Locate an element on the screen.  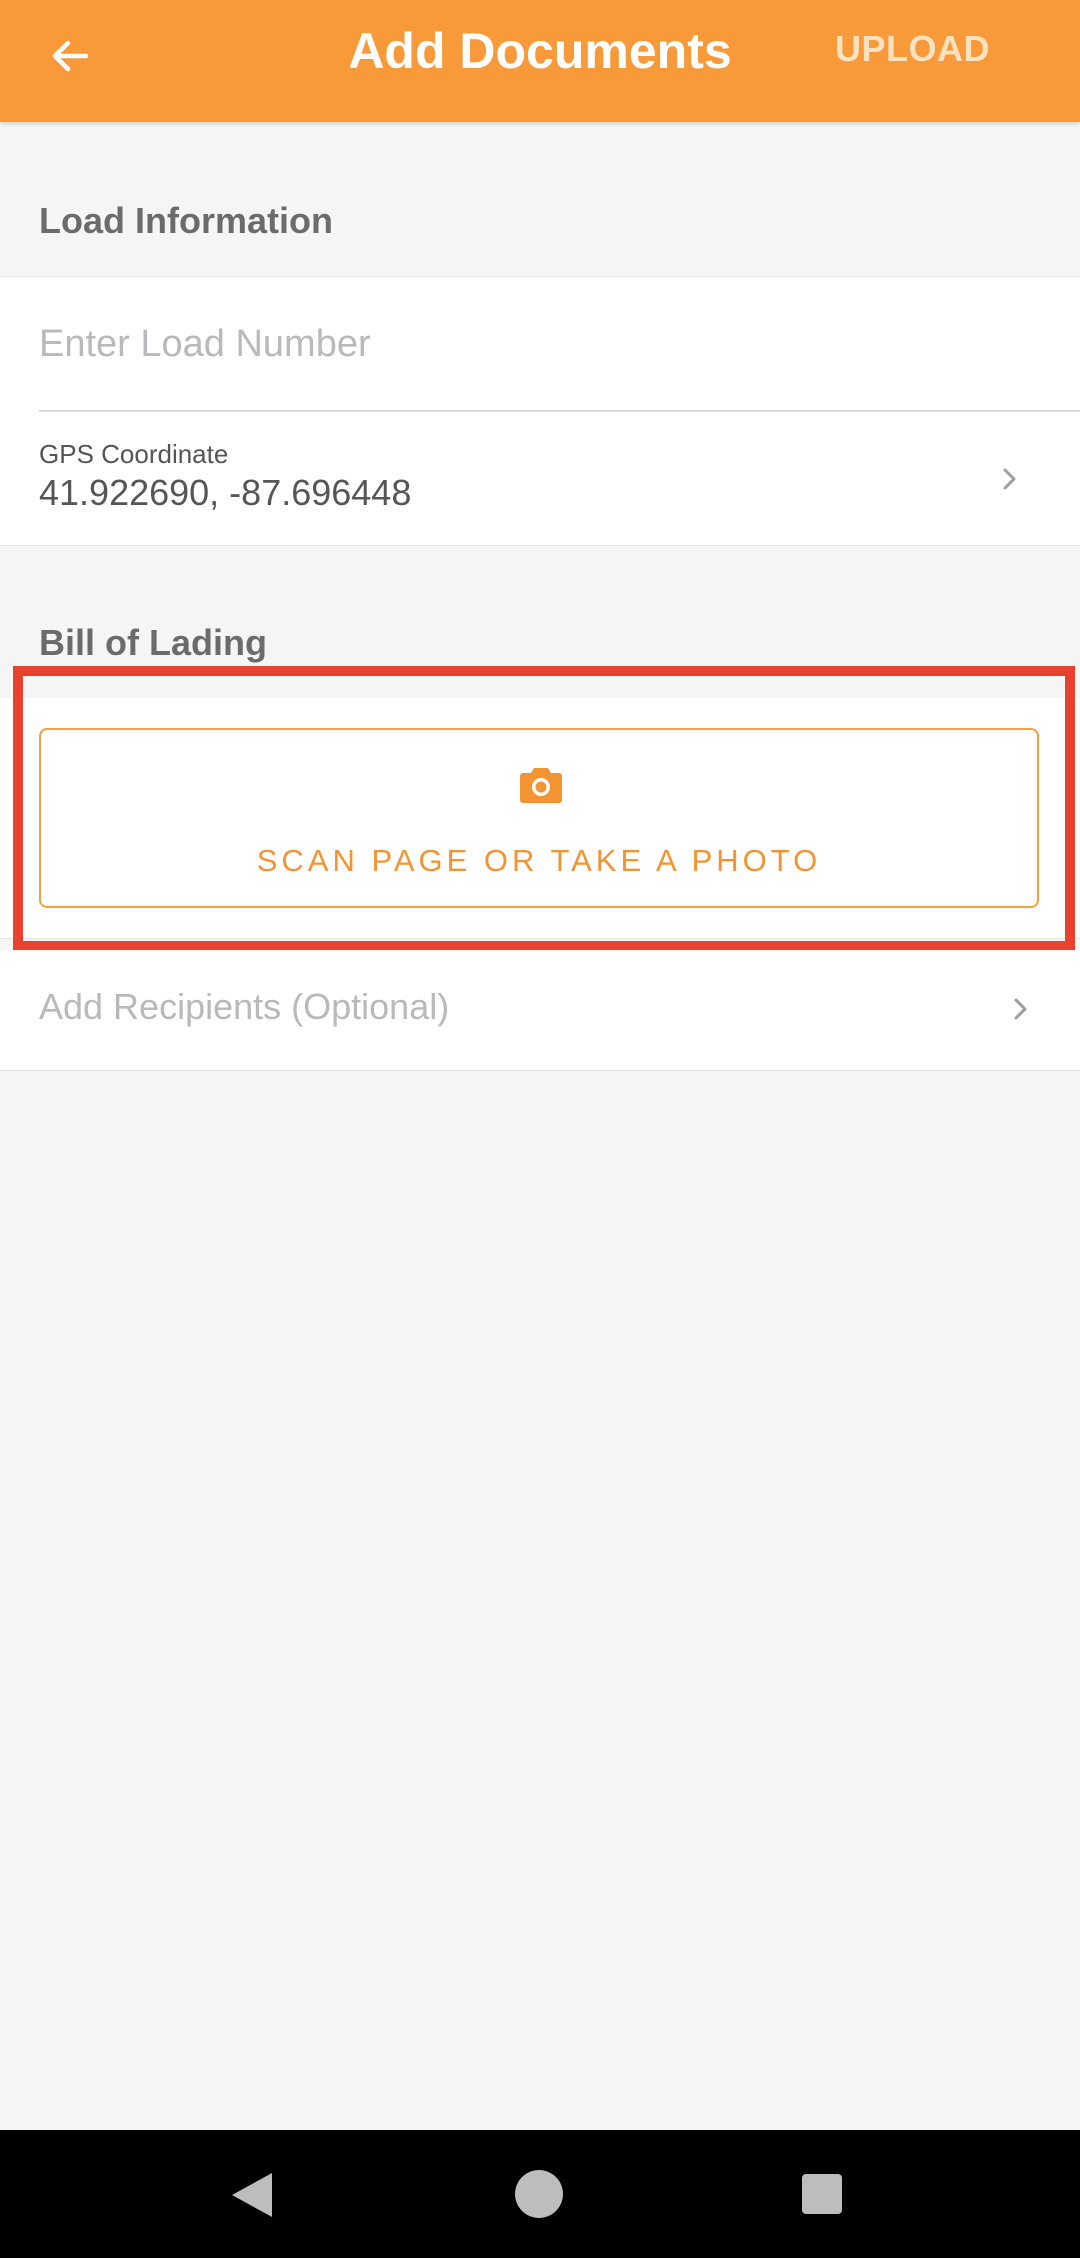
system-nav-bar is located at coordinates (540, 2194).